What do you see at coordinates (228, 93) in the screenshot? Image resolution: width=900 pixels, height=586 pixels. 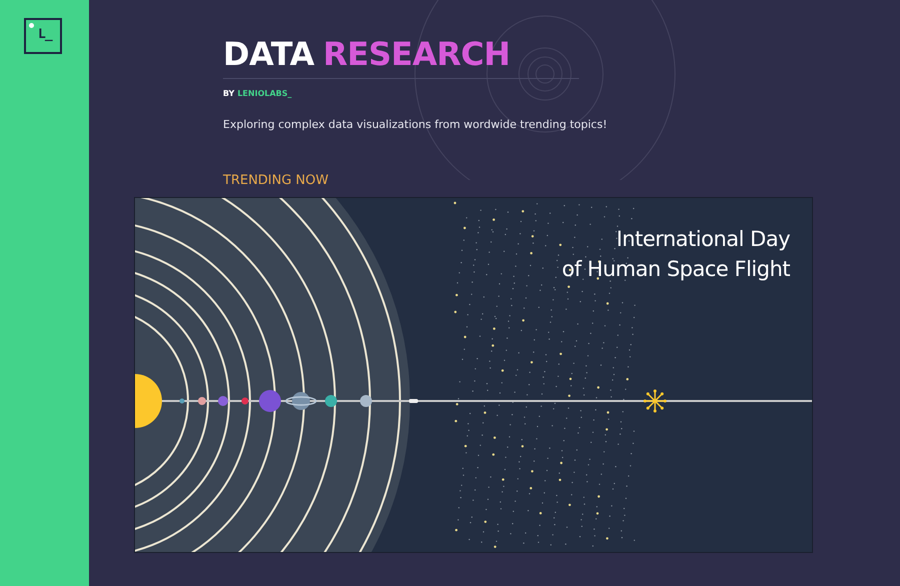 I see `byline-label: BY` at bounding box center [228, 93].